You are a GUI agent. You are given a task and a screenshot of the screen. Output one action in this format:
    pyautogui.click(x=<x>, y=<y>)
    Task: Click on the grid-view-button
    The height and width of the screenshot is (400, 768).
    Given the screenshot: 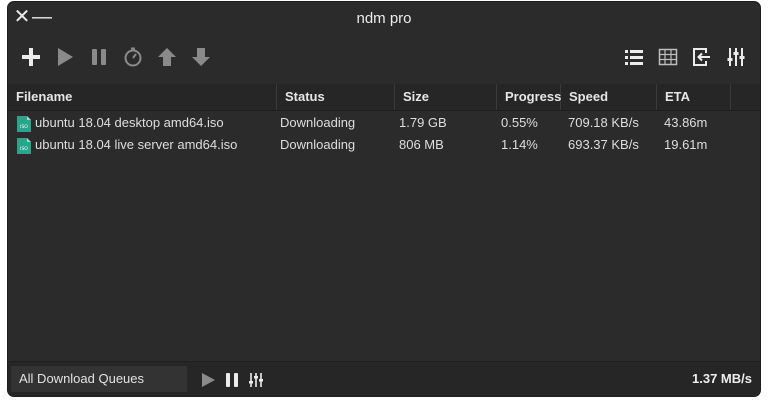 What is the action you would take?
    pyautogui.click(x=668, y=57)
    